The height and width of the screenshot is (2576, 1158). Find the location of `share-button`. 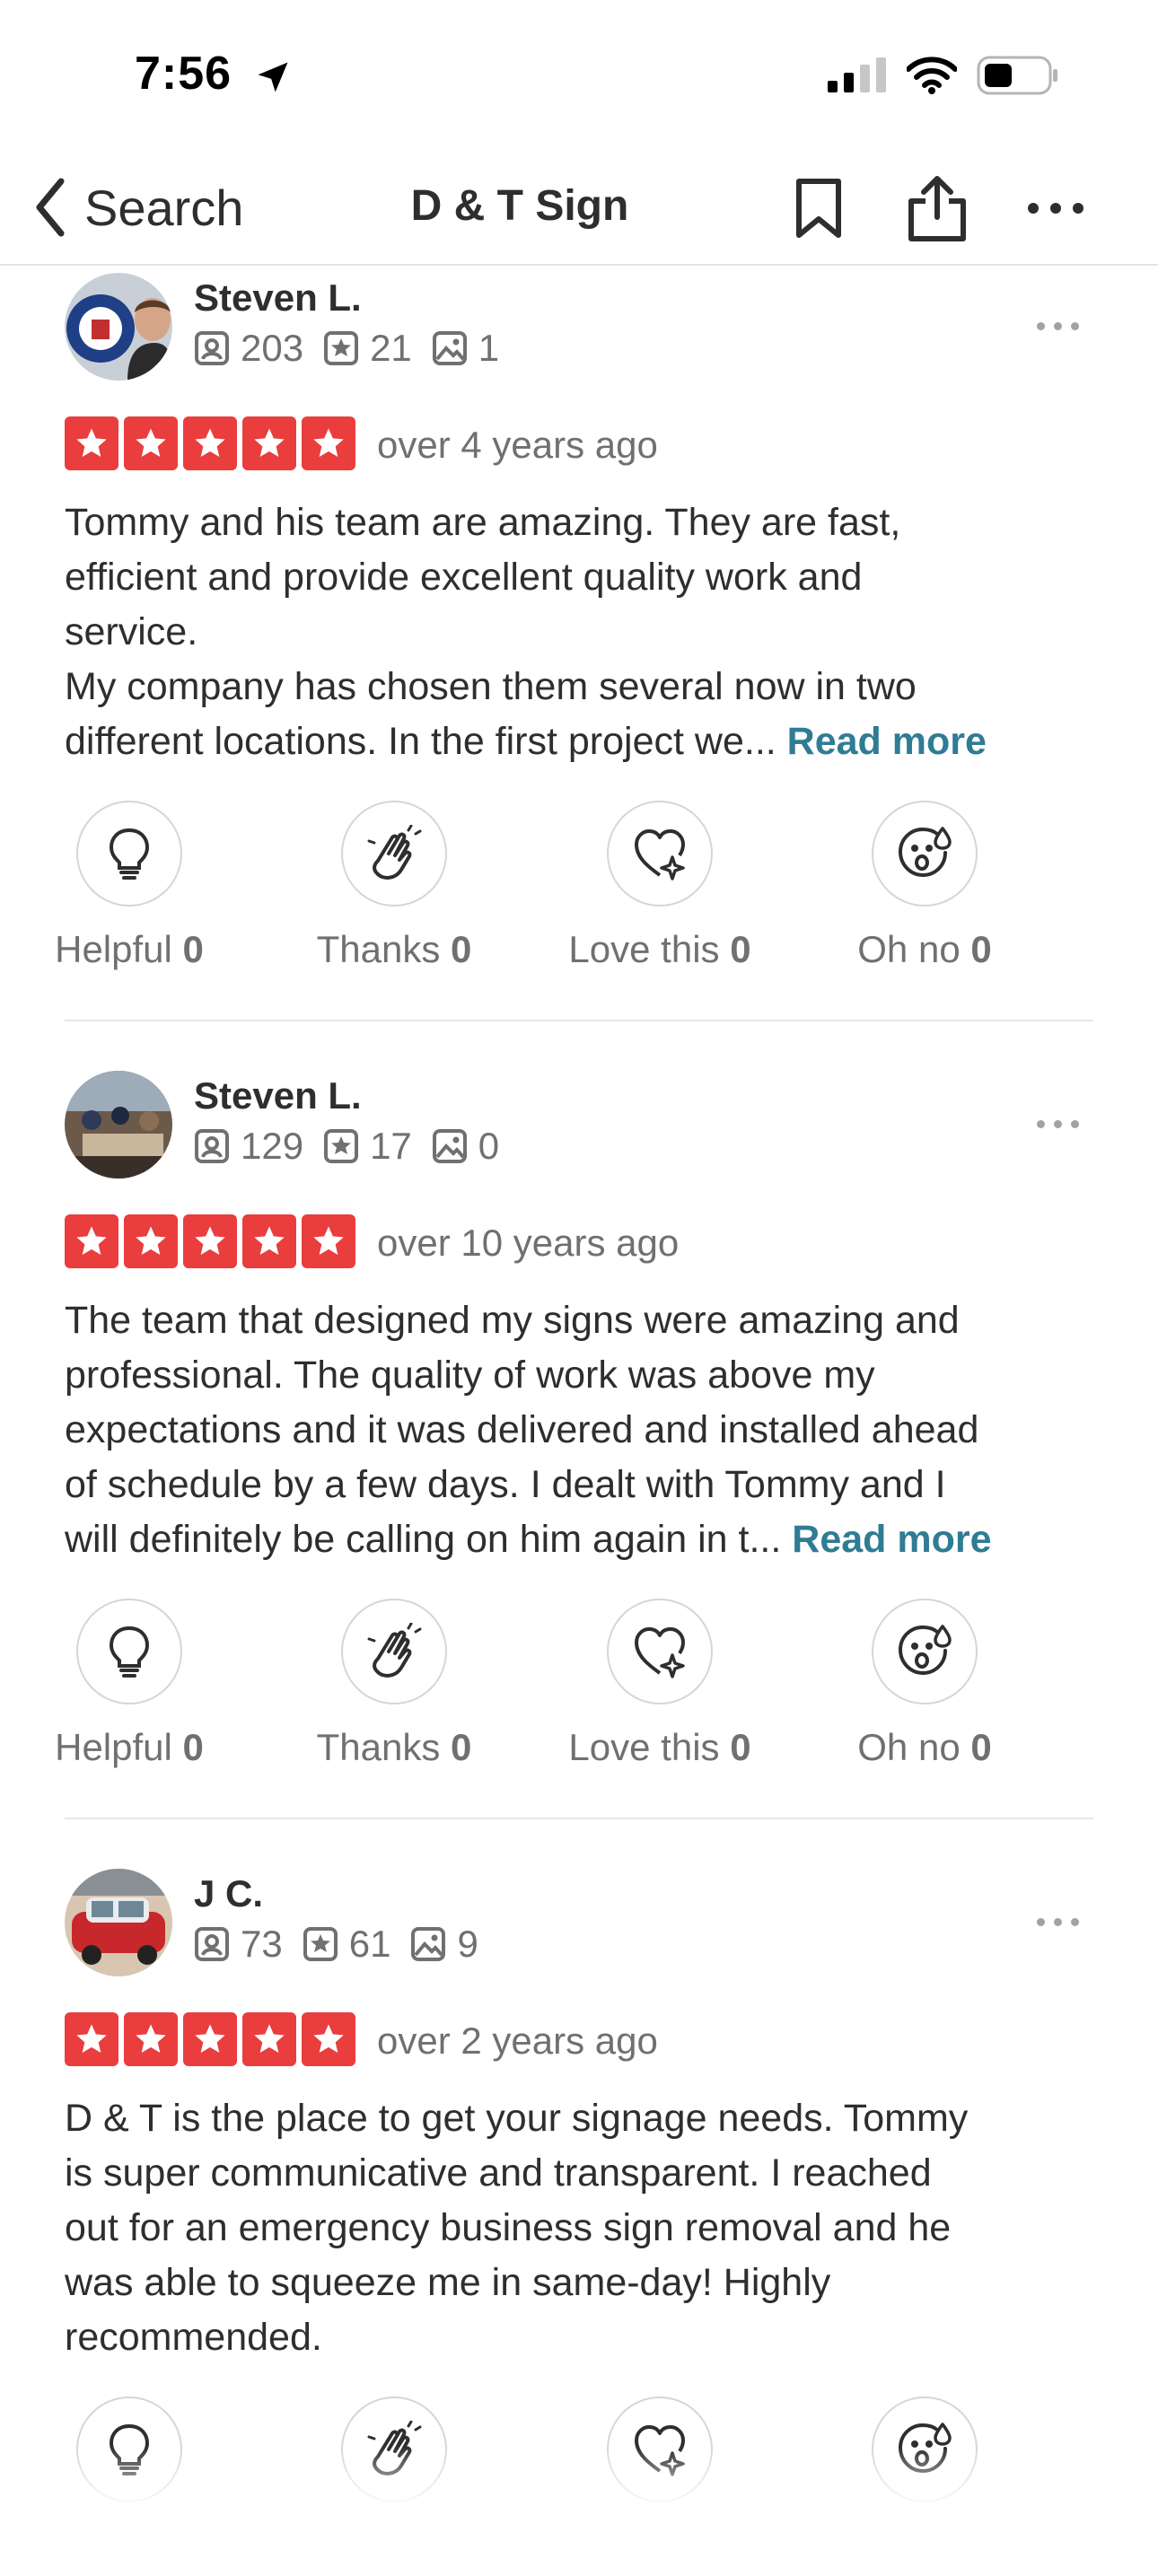

share-button is located at coordinates (937, 208).